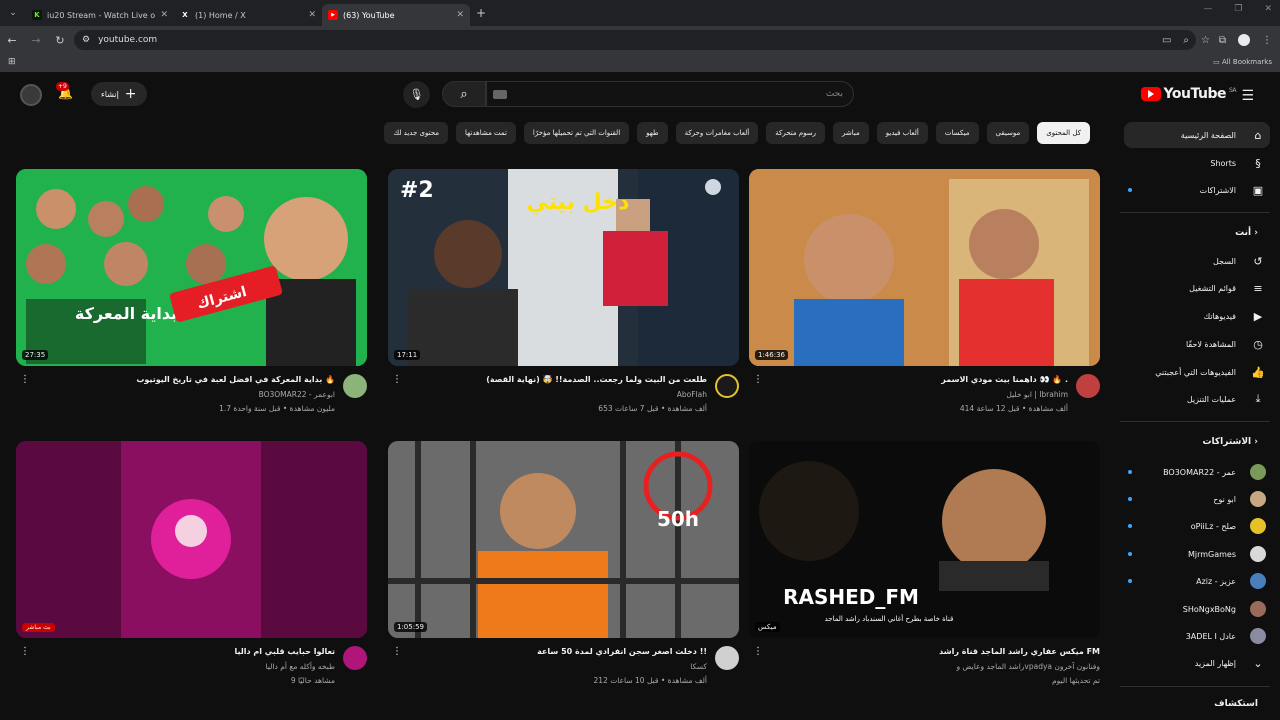  Describe the element at coordinates (297, 394) in the screenshot. I see `channel-name: BO3OMAR22 - ابوعمر` at that location.